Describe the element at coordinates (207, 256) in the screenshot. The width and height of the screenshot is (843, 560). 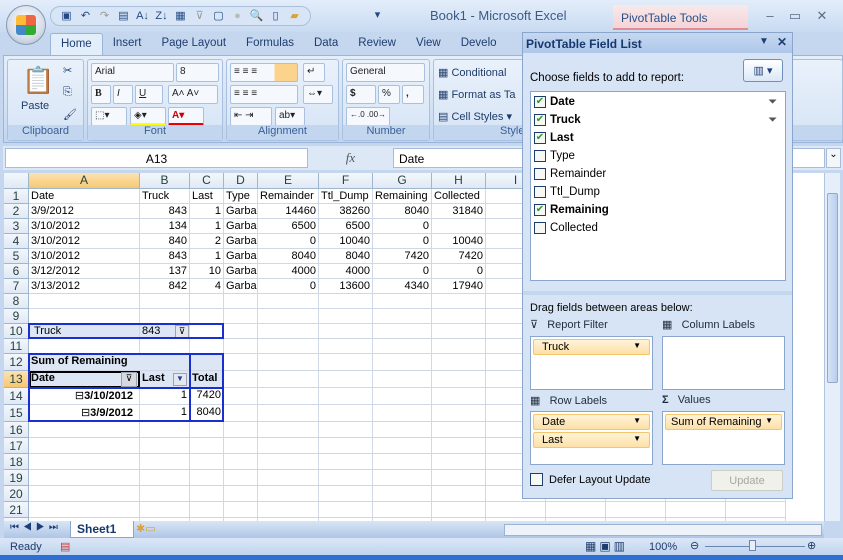
I see `cell-C5: 1` at that location.